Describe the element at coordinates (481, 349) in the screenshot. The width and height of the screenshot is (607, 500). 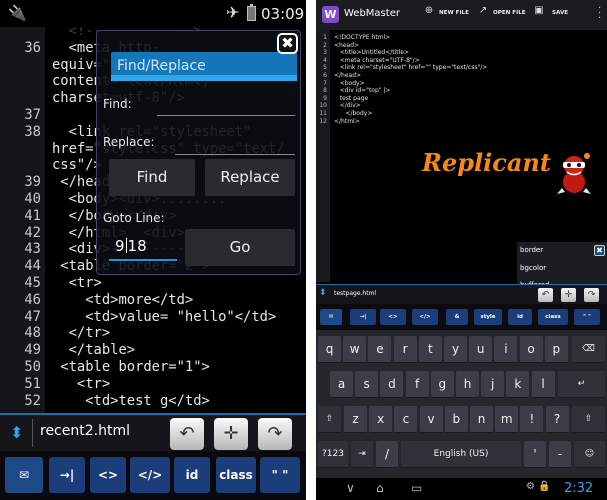
I see `key-u: u` at that location.